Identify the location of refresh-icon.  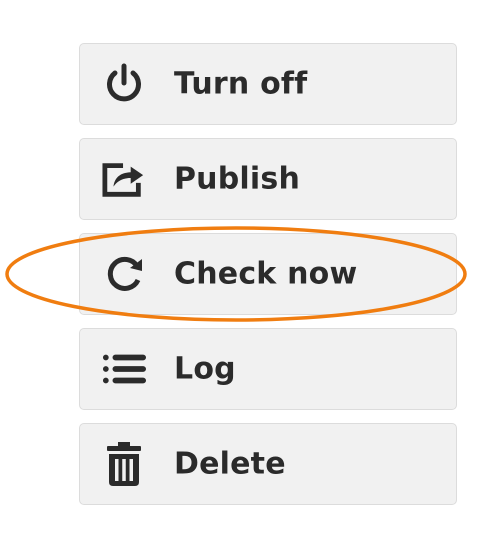
(124, 274).